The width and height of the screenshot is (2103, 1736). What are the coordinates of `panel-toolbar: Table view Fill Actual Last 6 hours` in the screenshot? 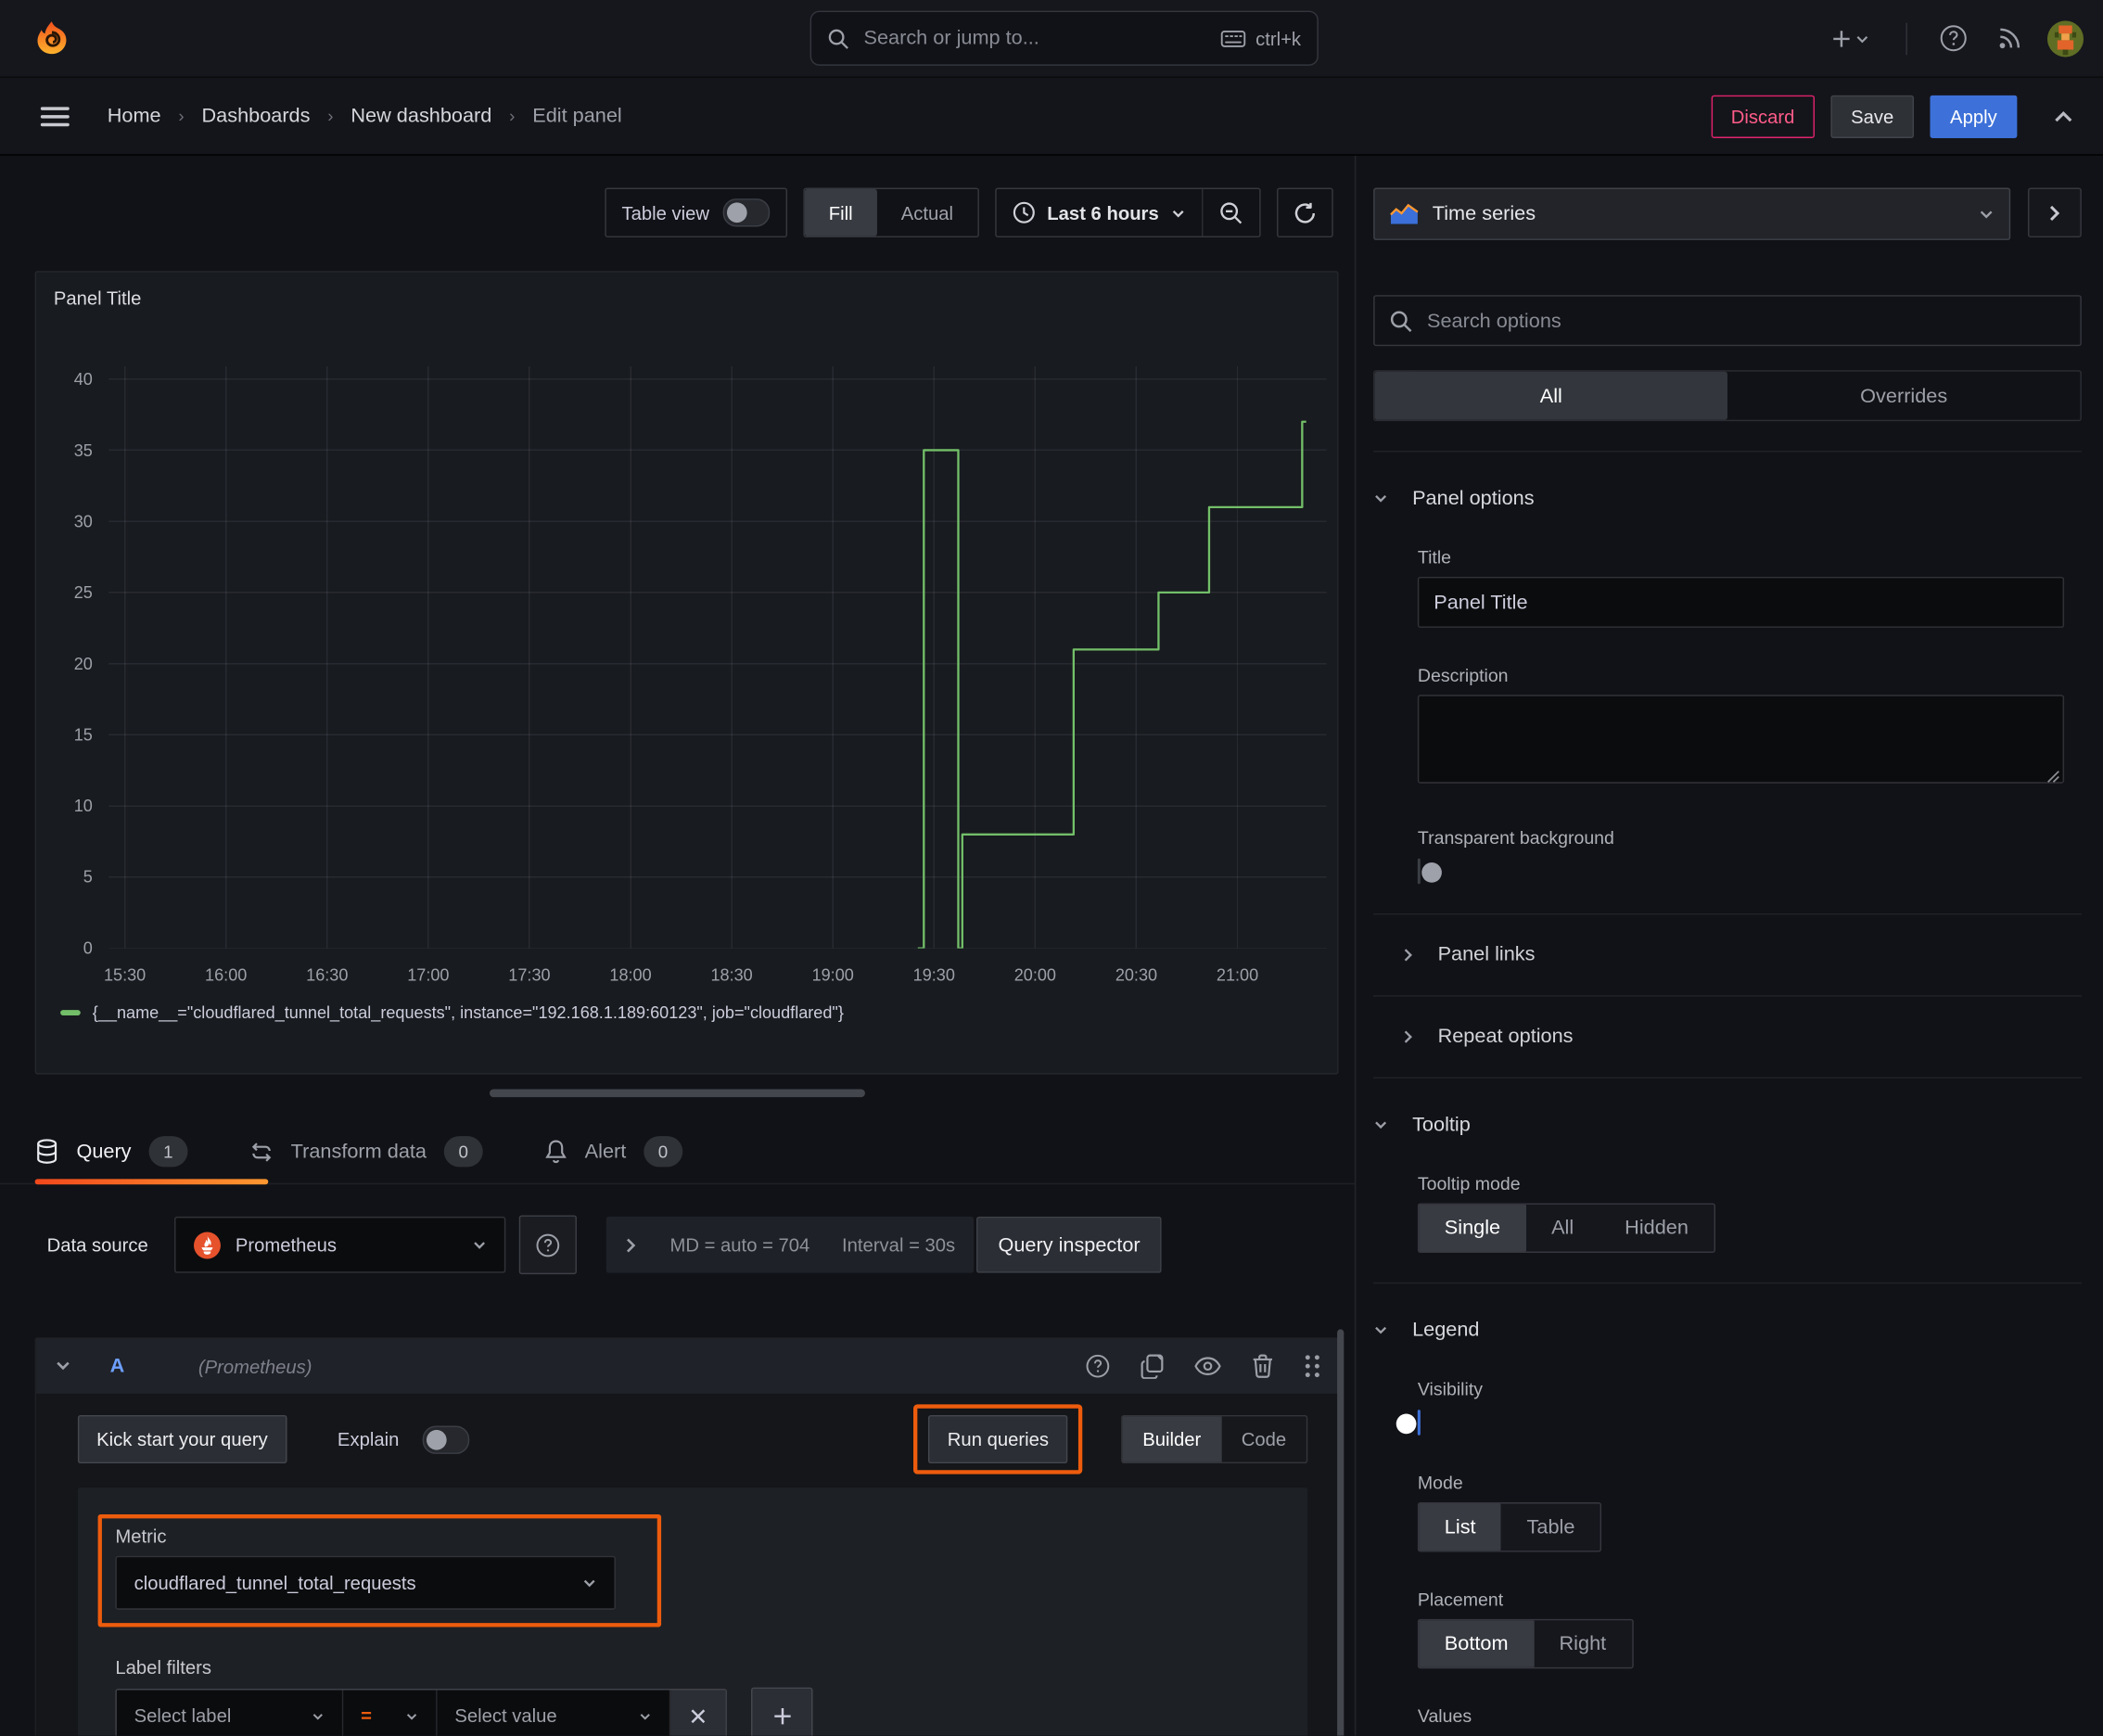 It's located at (666, 212).